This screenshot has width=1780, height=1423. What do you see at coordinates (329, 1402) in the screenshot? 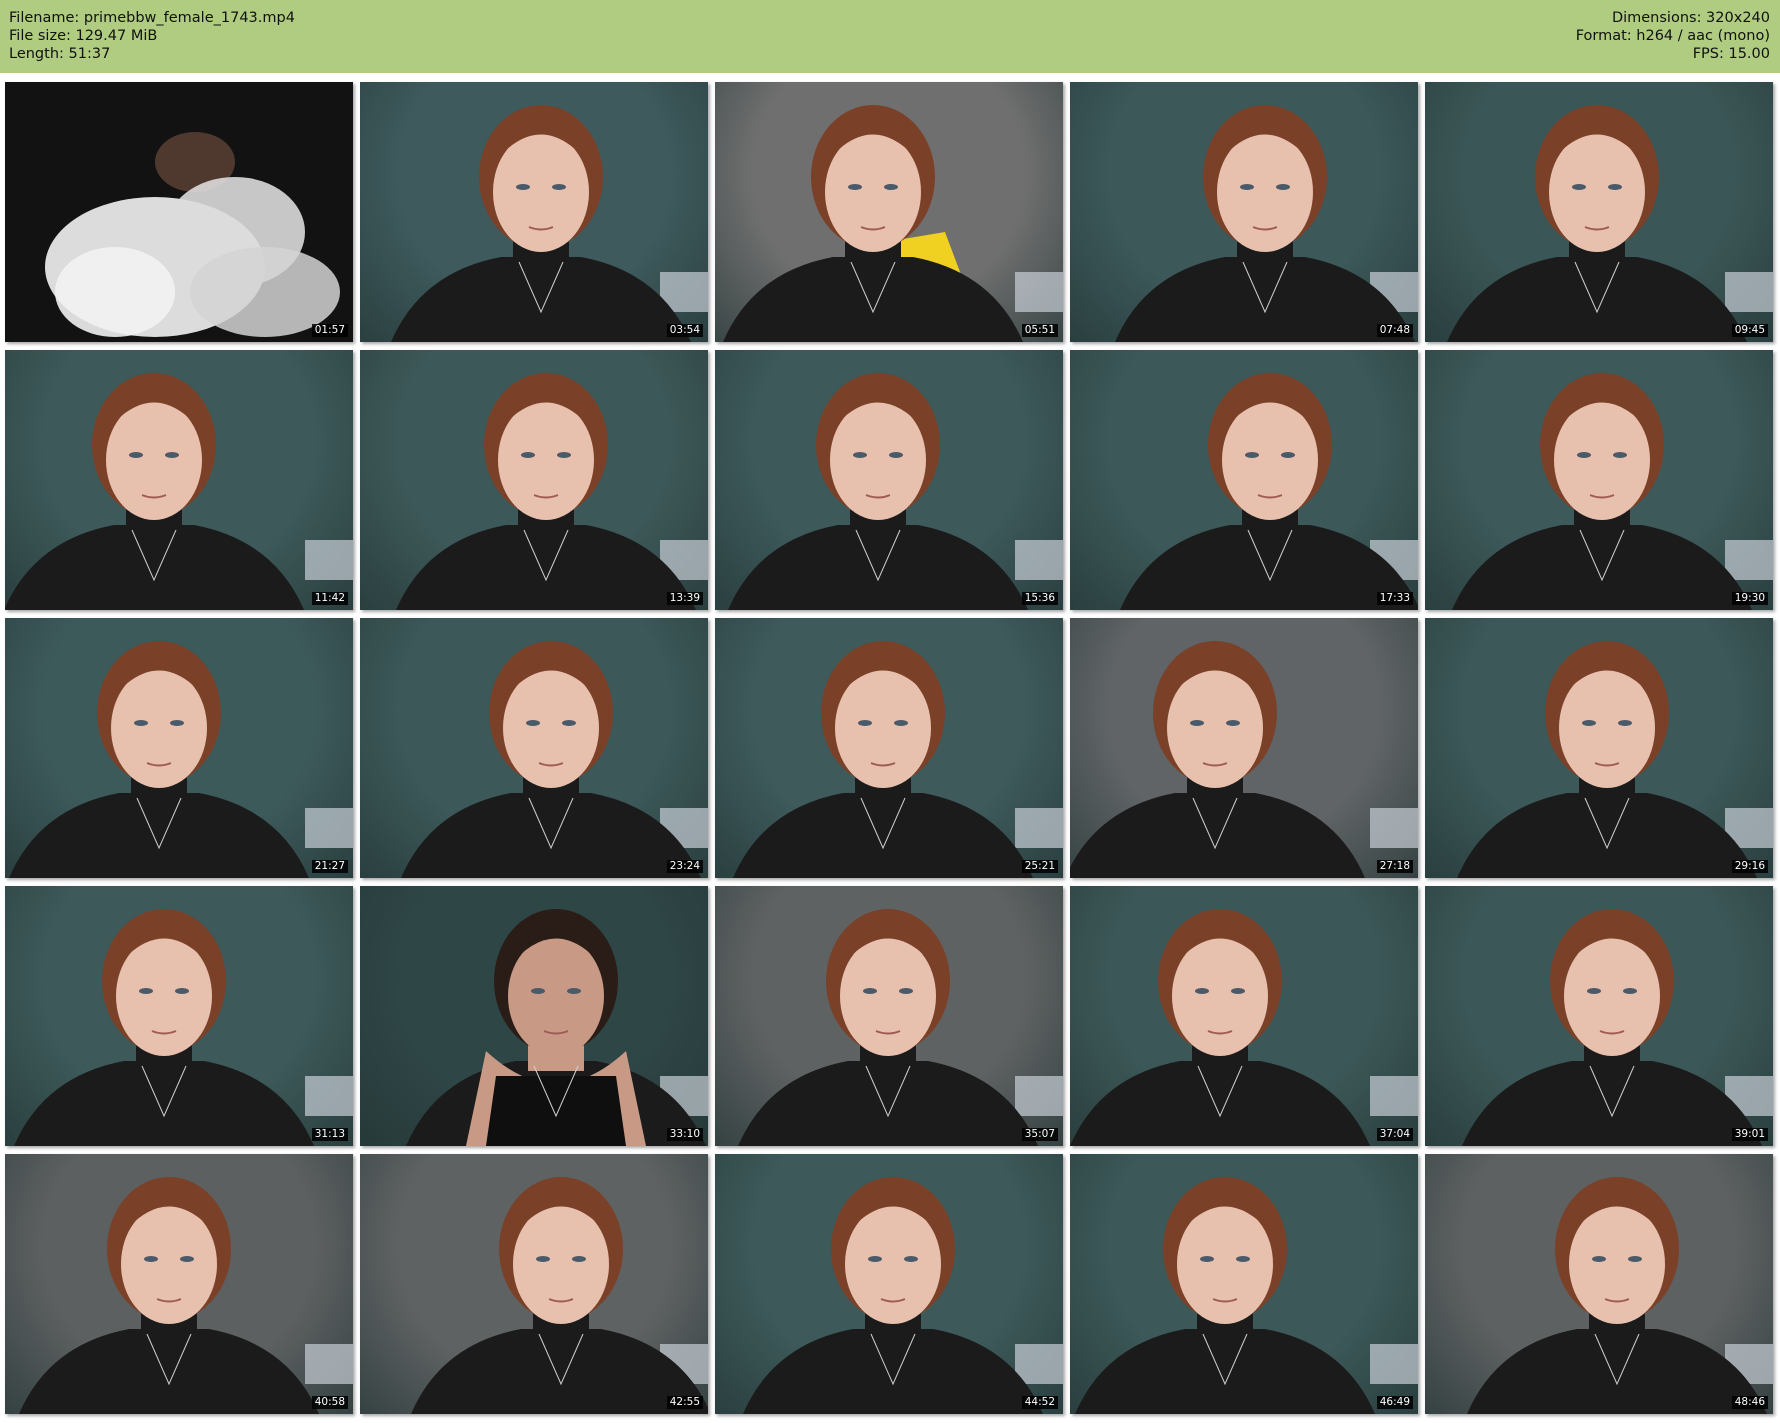
I see `timestamp-label: 40:58` at bounding box center [329, 1402].